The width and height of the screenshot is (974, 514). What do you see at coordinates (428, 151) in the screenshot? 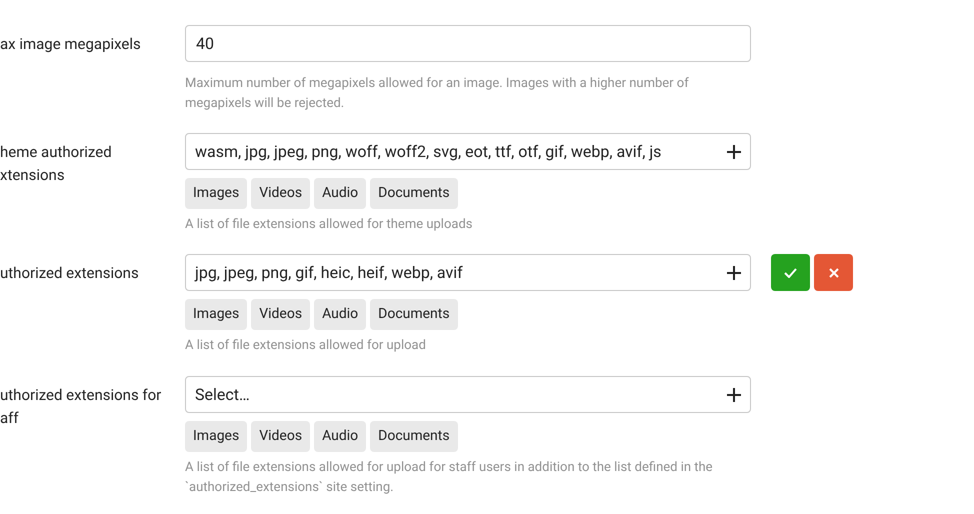
I see `field-value: wasm, jpg, jpeg, png, woff, woff2, svg, eot, ttf, otf, gif, webp, avif, js` at bounding box center [428, 151].